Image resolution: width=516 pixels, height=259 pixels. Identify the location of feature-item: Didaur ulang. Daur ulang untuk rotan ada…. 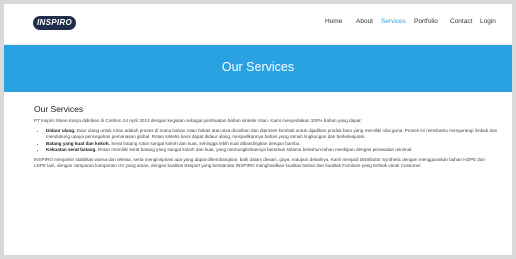
(272, 134).